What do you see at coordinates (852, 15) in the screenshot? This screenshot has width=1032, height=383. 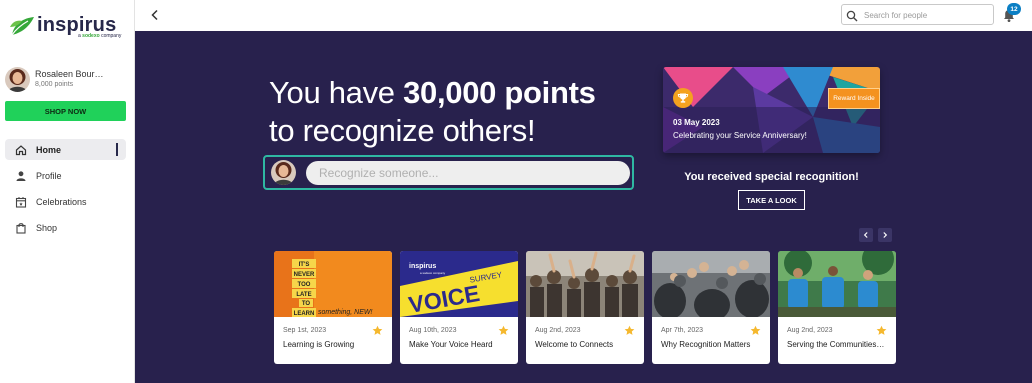 I see `search-icon` at bounding box center [852, 15].